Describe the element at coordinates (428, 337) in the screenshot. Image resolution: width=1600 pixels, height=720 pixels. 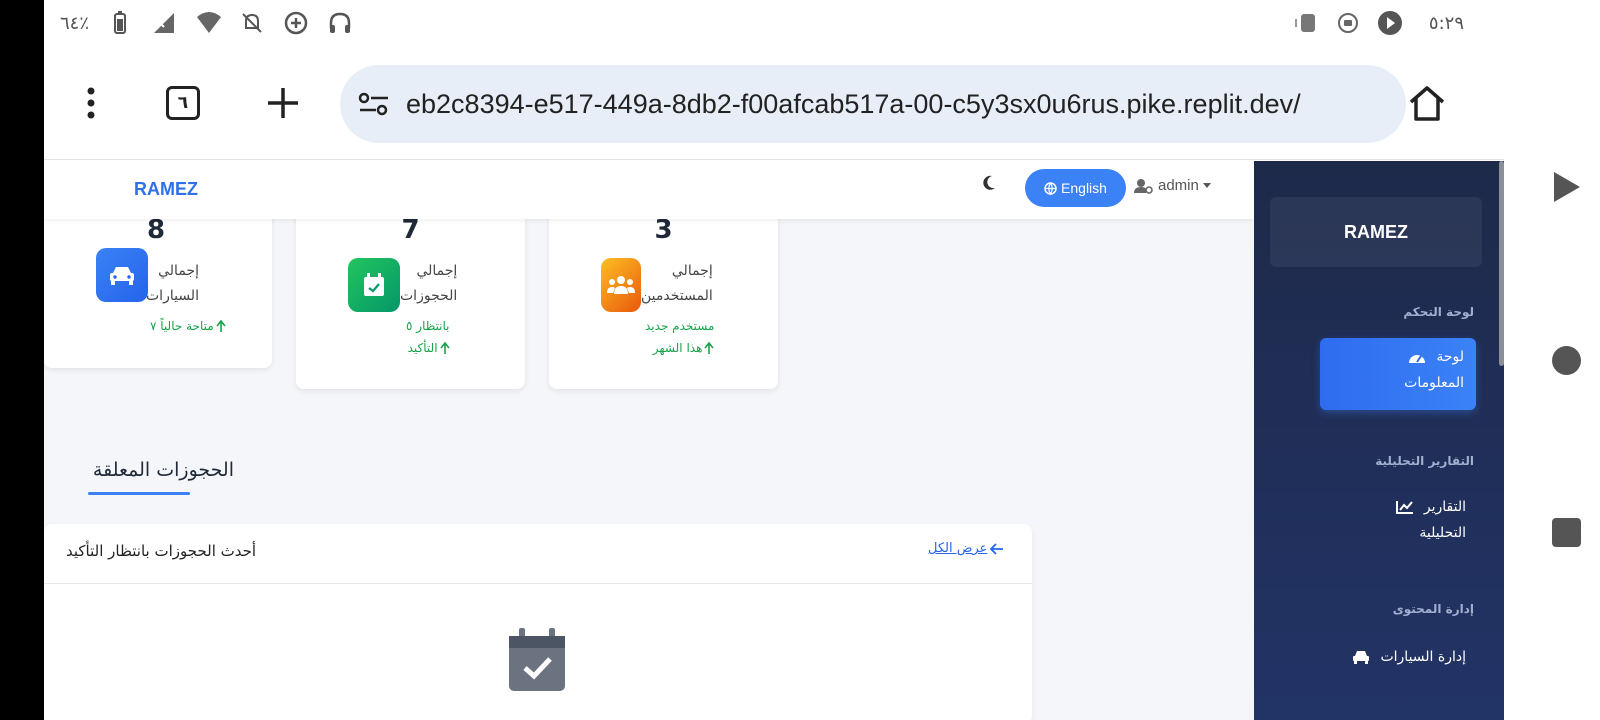
I see `stat-sub: بانتظار ٥ التأكيد` at that location.